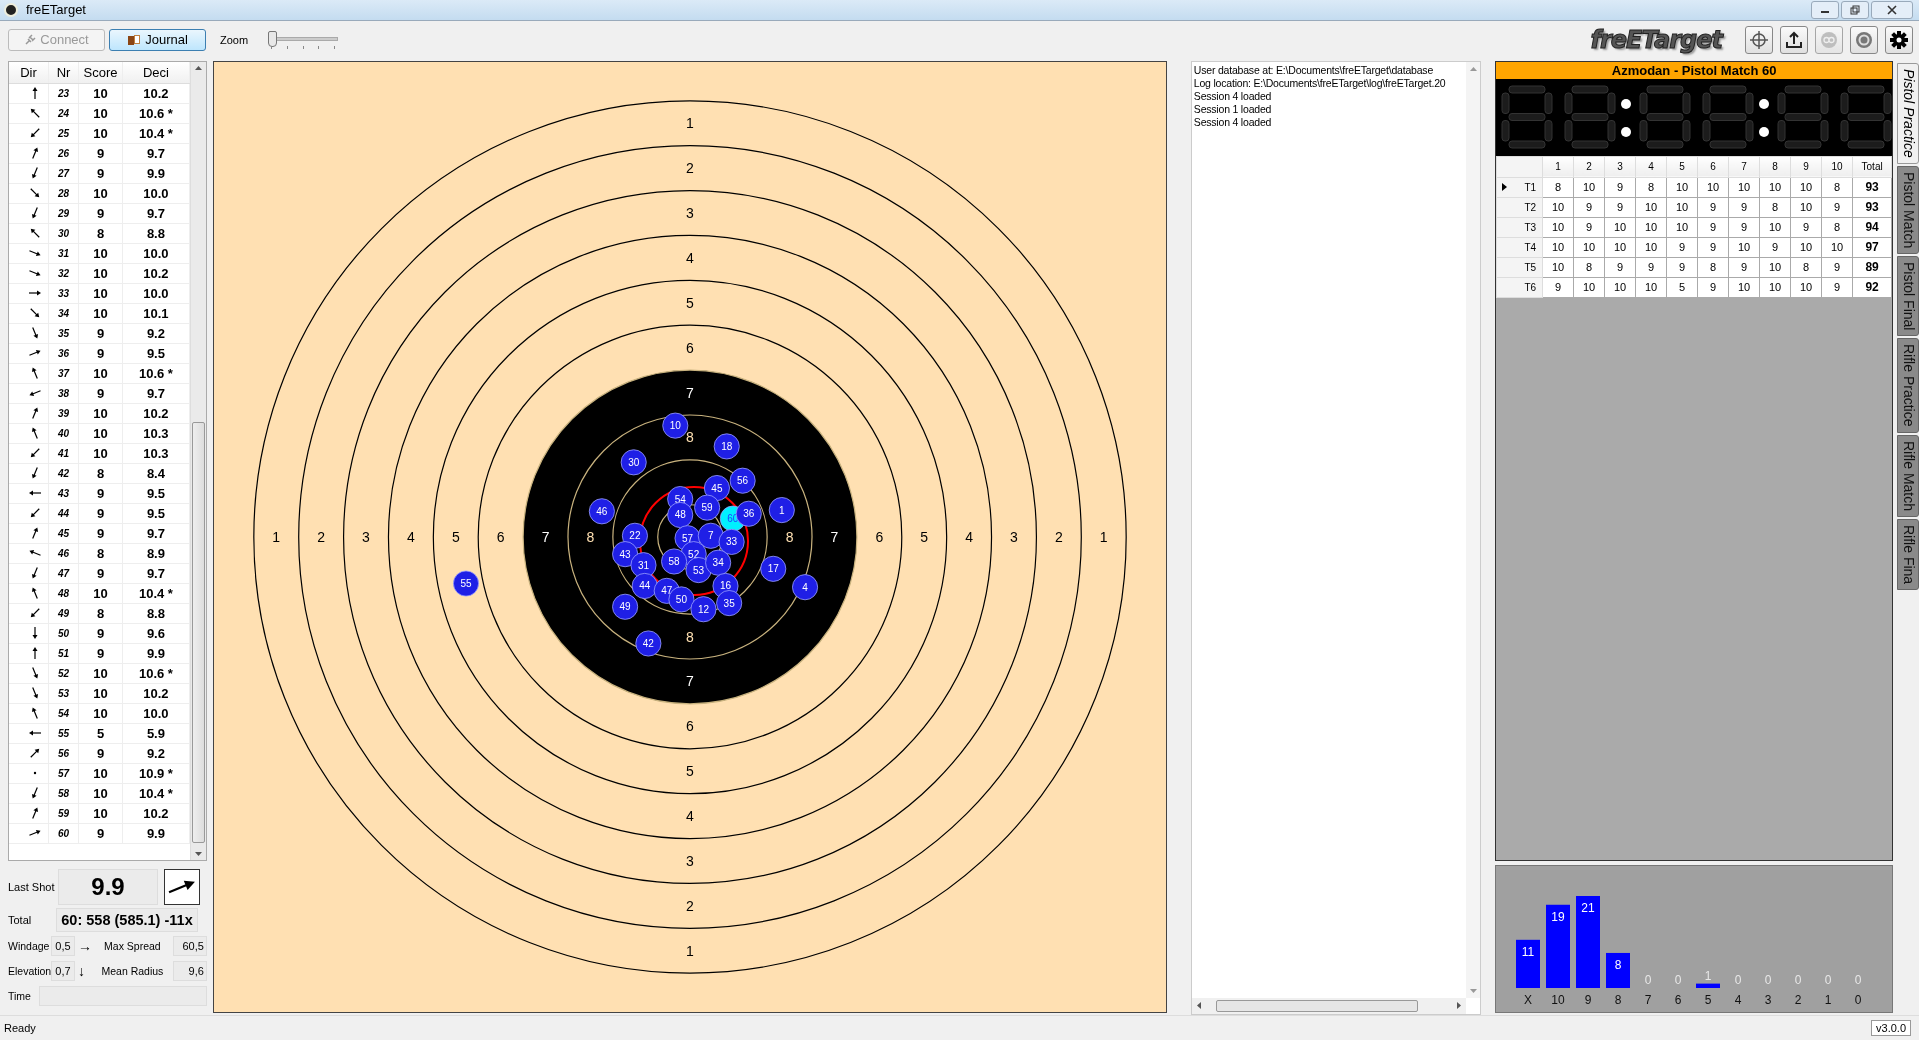 The width and height of the screenshot is (1919, 1040). I want to click on shot-number: 36, so click(64, 353).